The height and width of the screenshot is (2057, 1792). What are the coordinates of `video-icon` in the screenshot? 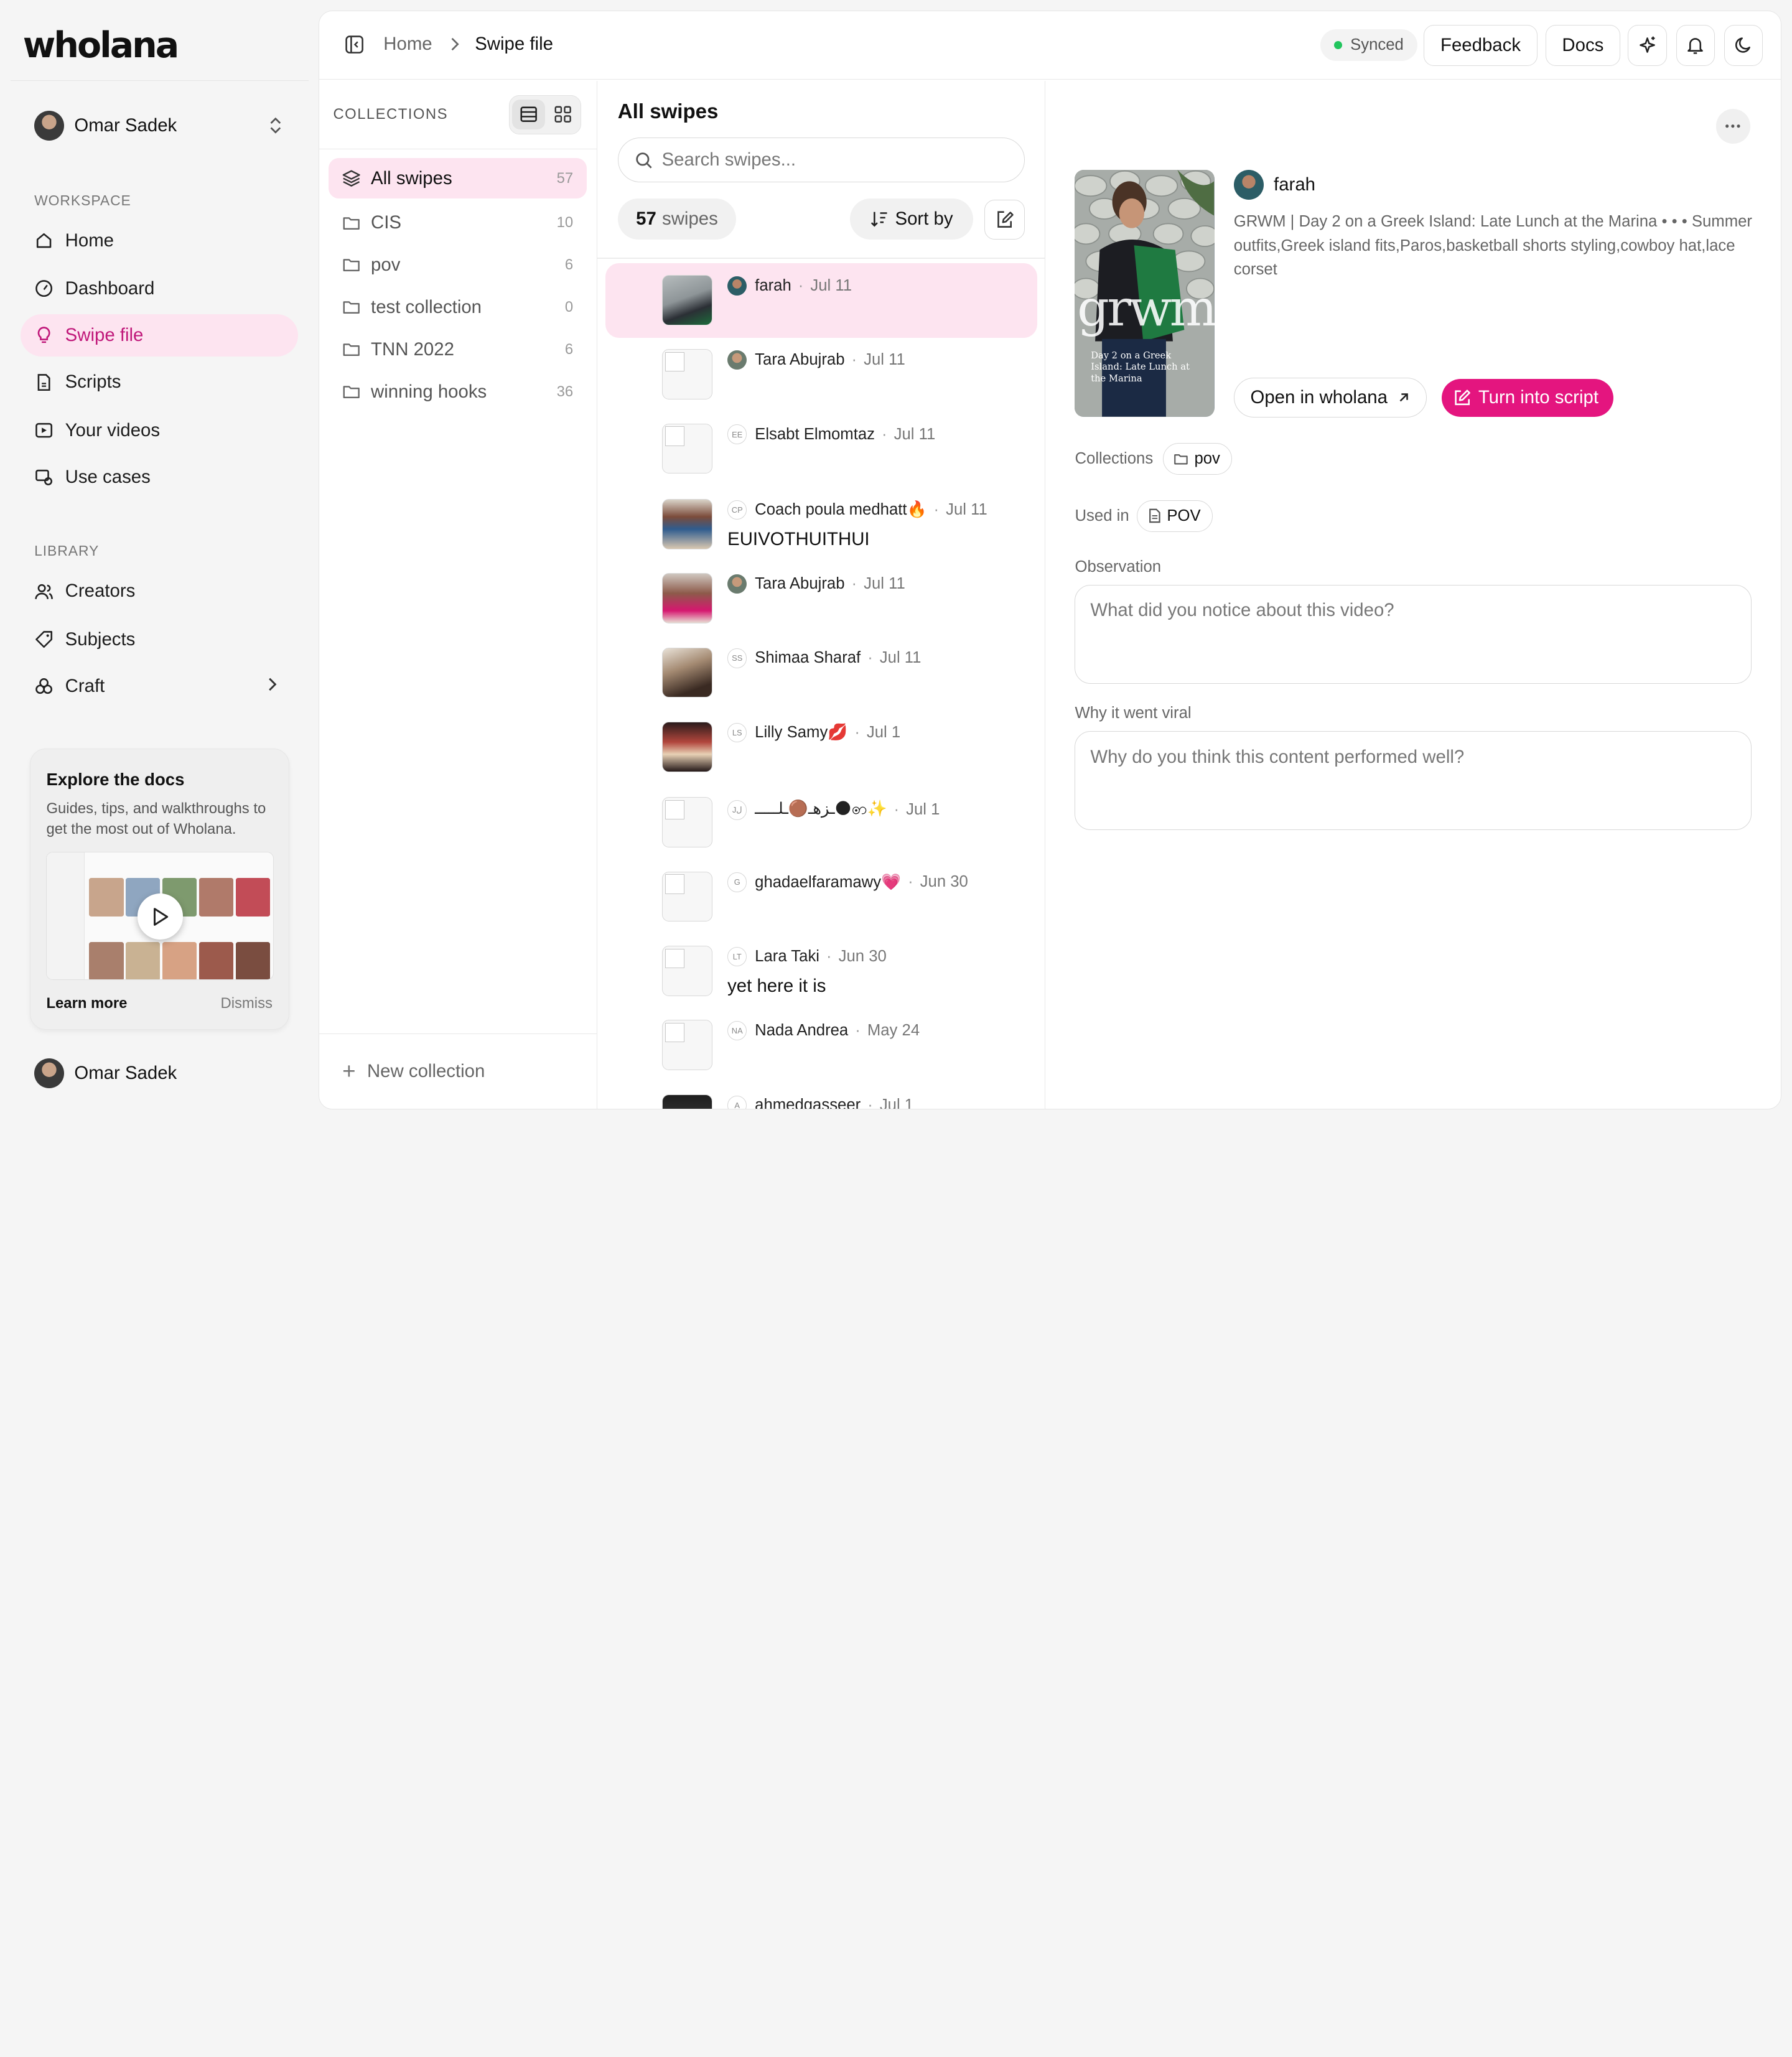 It's located at (44, 430).